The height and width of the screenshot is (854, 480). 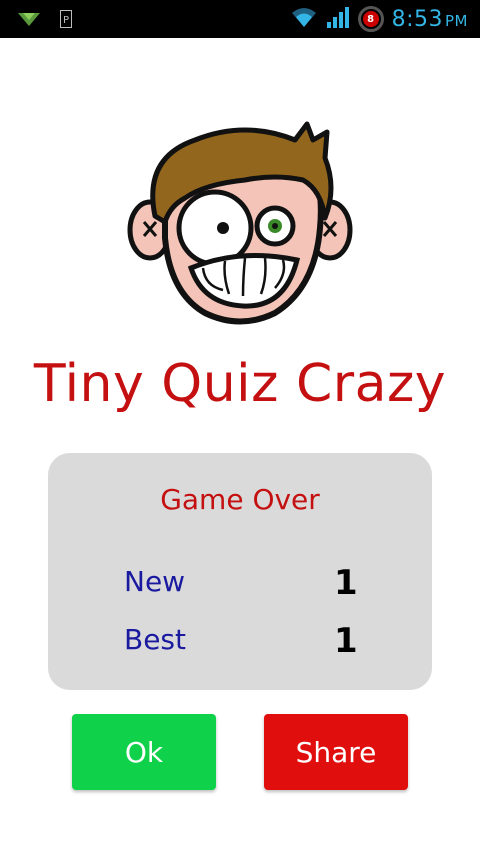 I want to click on battery-level: 8, so click(x=370, y=19).